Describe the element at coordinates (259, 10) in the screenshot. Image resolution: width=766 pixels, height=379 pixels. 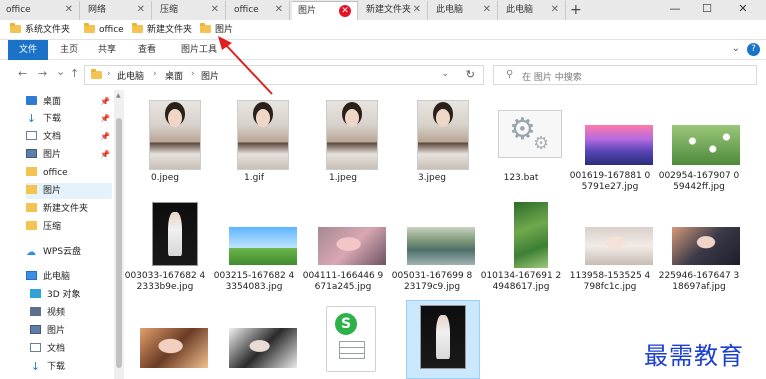
I see `tab-office-2: office ✕` at that location.